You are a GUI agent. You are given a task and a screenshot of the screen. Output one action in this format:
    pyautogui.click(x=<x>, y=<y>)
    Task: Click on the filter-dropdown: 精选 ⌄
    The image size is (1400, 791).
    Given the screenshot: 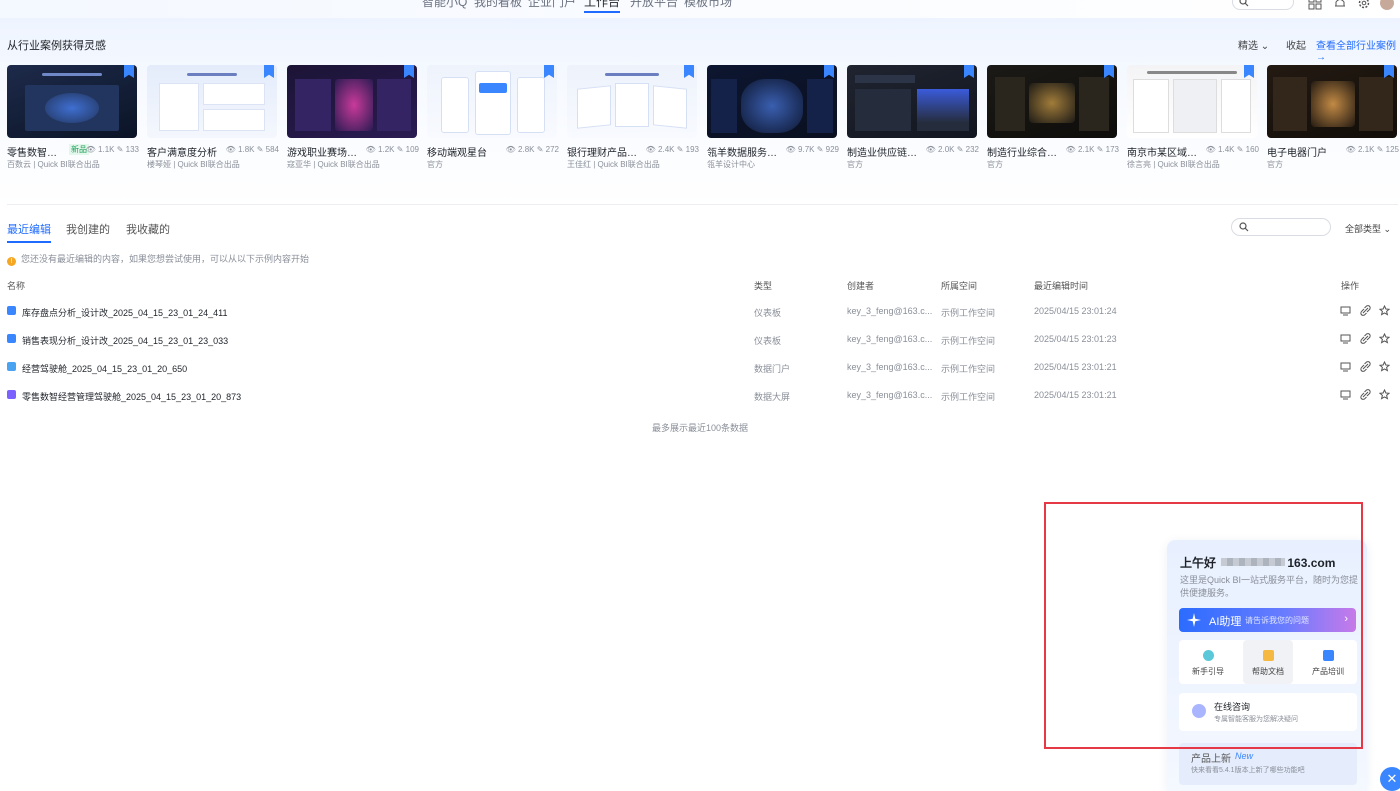 What is the action you would take?
    pyautogui.click(x=1253, y=44)
    